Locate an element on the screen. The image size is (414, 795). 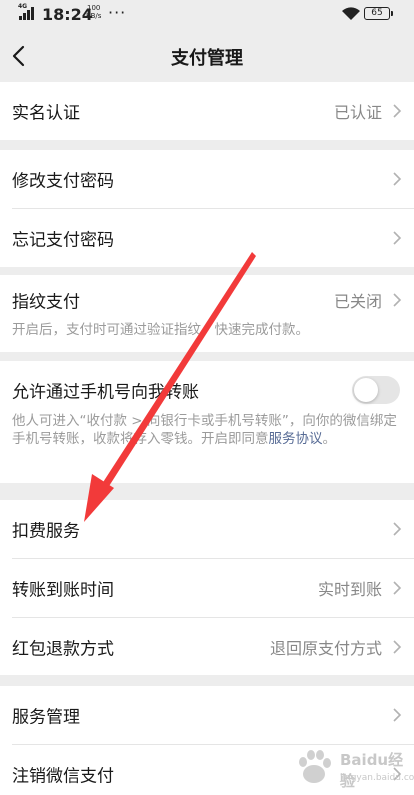
deduction-service-row: 扣费服务 is located at coordinates (207, 529).